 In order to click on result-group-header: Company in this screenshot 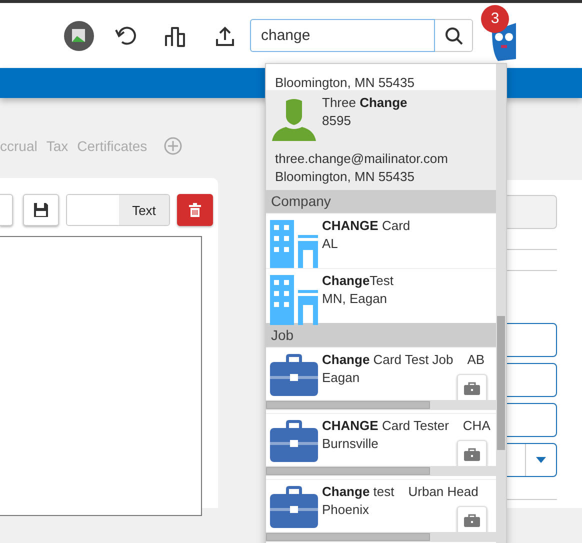, I will do `click(381, 202)`.